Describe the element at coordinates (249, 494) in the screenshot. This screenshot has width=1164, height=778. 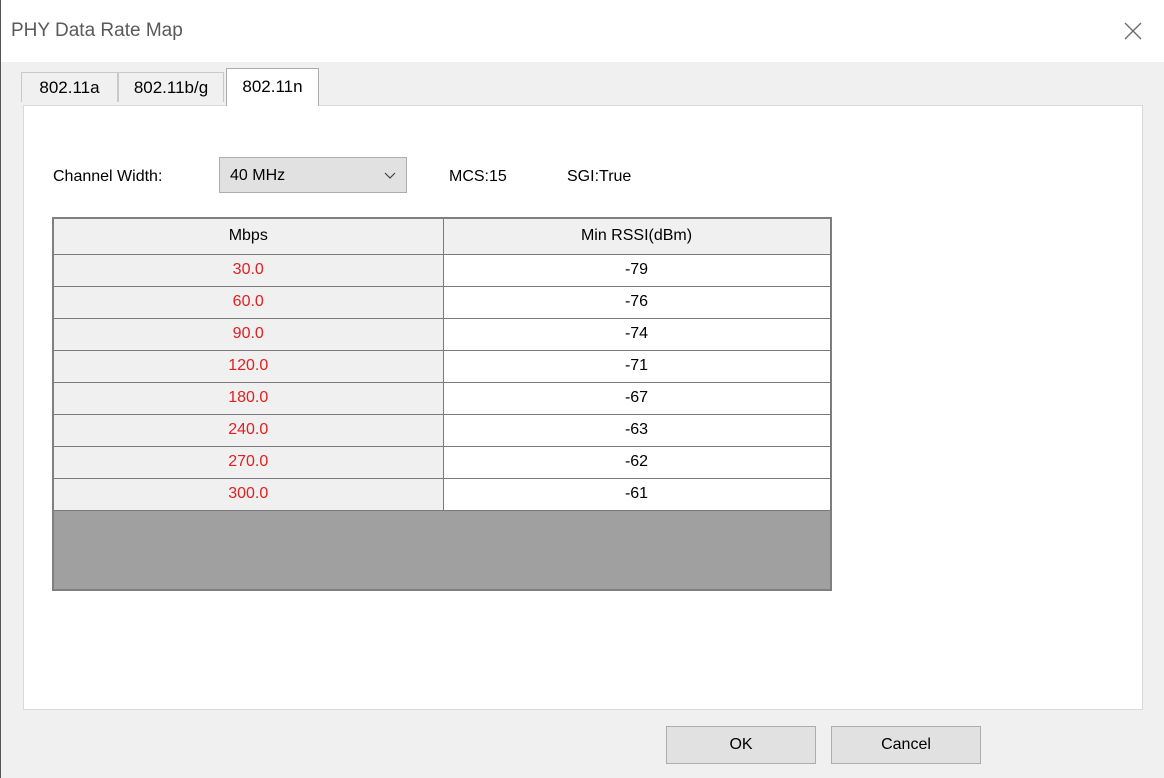
I see `mbps-cell: 300.0` at that location.